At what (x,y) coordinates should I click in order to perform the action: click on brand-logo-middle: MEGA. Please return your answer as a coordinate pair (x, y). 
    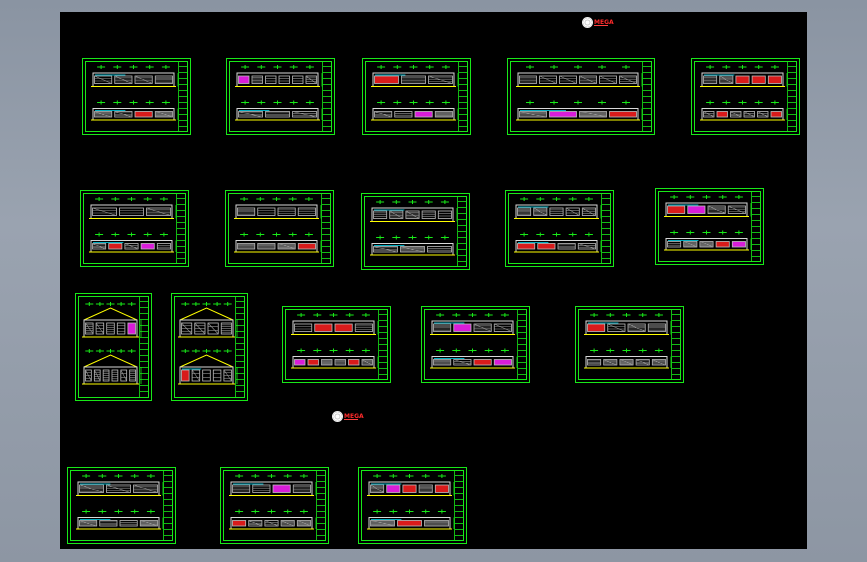
    Looking at the image, I should click on (348, 416).